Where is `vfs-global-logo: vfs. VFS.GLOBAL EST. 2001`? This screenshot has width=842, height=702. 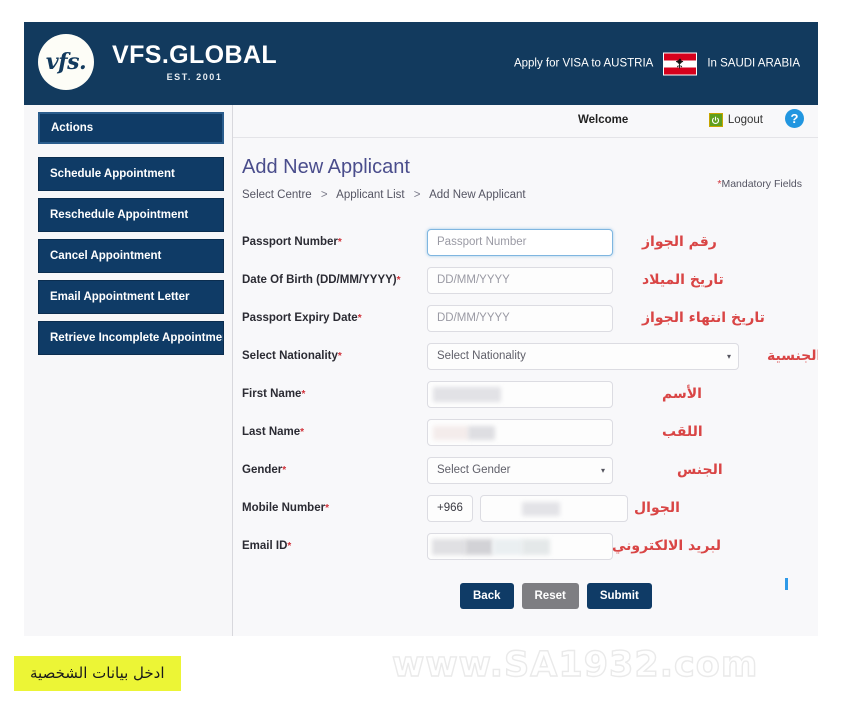
vfs-global-logo: vfs. VFS.GLOBAL EST. 2001 is located at coordinates (157, 62).